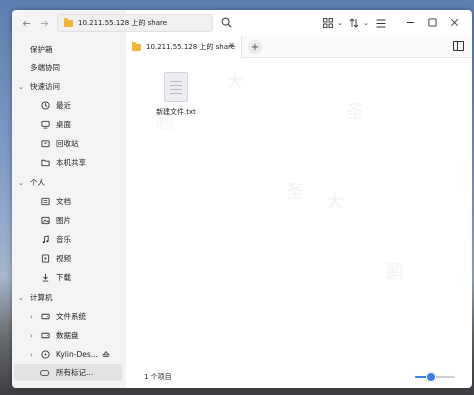  I want to click on search-icon, so click(227, 23).